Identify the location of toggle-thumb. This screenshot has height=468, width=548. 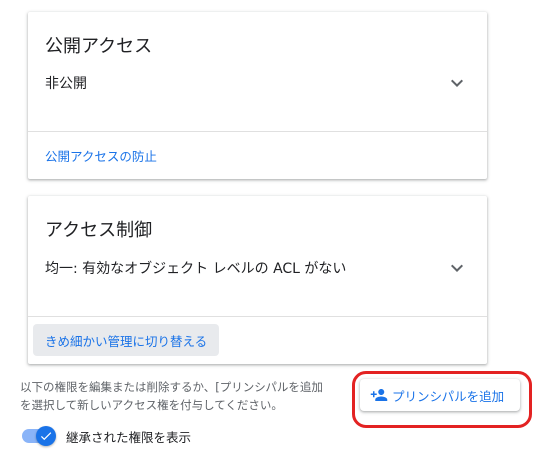
(46, 436).